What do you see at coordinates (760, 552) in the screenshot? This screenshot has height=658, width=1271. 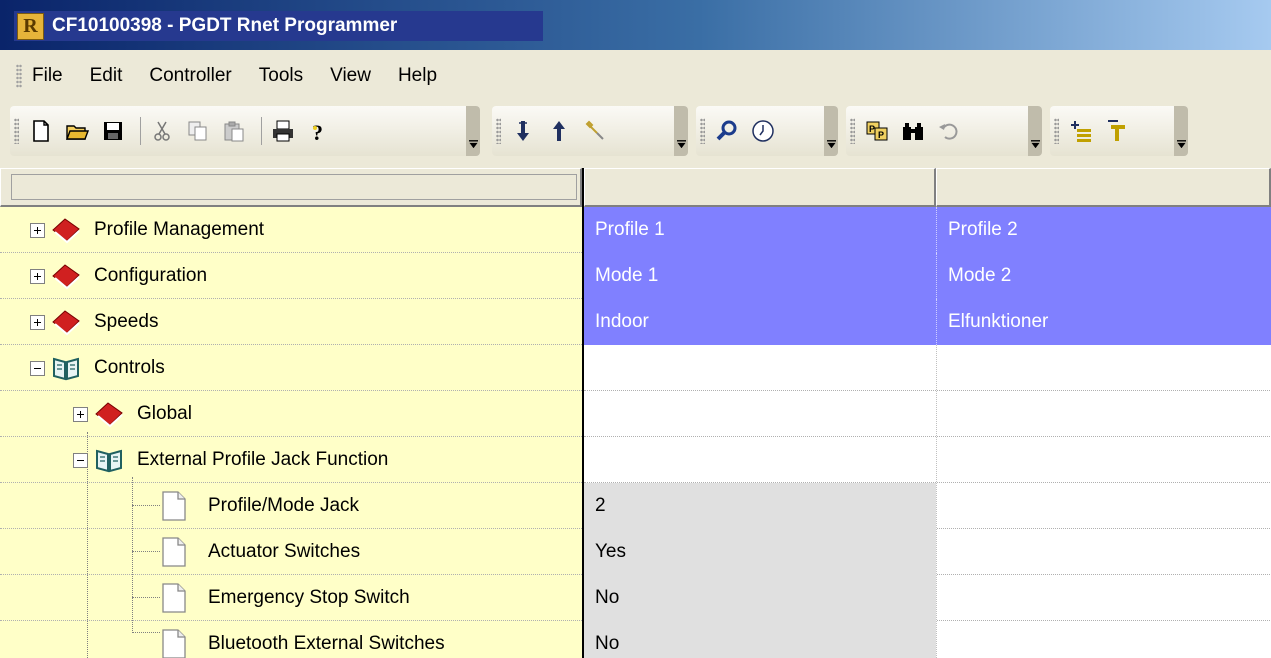 I see `value-cell-actuator-switches: Yes` at bounding box center [760, 552].